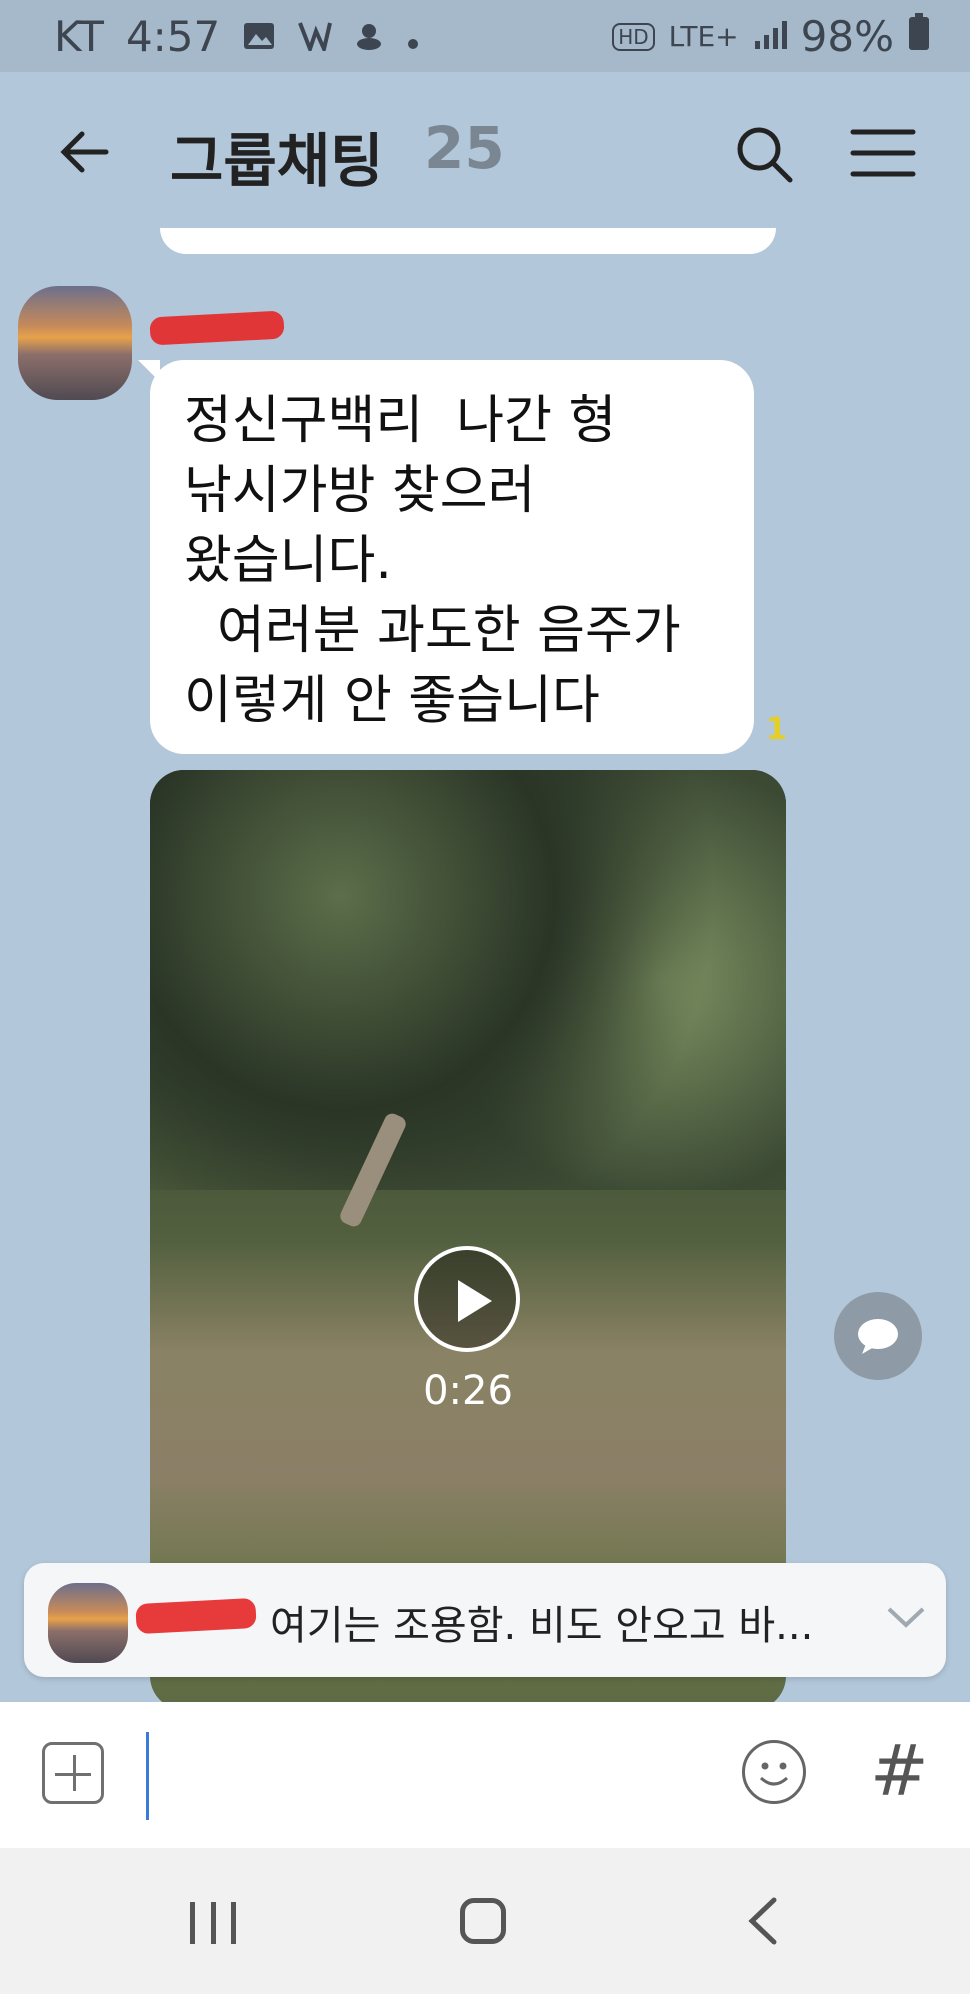 This screenshot has width=970, height=1994. I want to click on hashtag-search-button: #, so click(899, 1771).